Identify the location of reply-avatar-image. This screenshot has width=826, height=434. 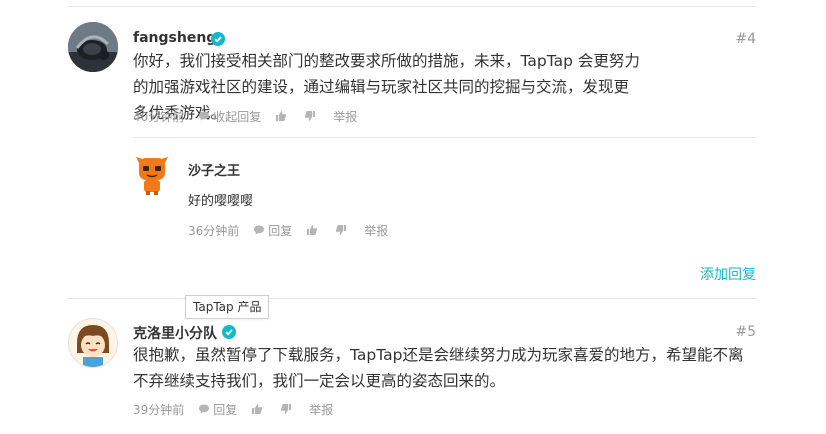
(152, 176).